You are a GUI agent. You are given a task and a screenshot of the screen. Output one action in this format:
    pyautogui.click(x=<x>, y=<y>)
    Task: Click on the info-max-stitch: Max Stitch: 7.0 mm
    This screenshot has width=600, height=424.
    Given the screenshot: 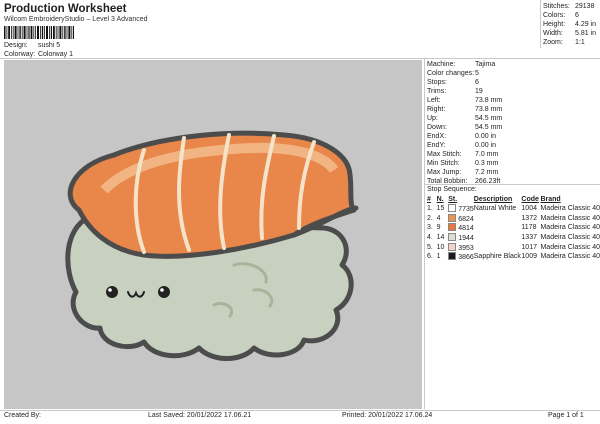 What is the action you would take?
    pyautogui.click(x=463, y=154)
    